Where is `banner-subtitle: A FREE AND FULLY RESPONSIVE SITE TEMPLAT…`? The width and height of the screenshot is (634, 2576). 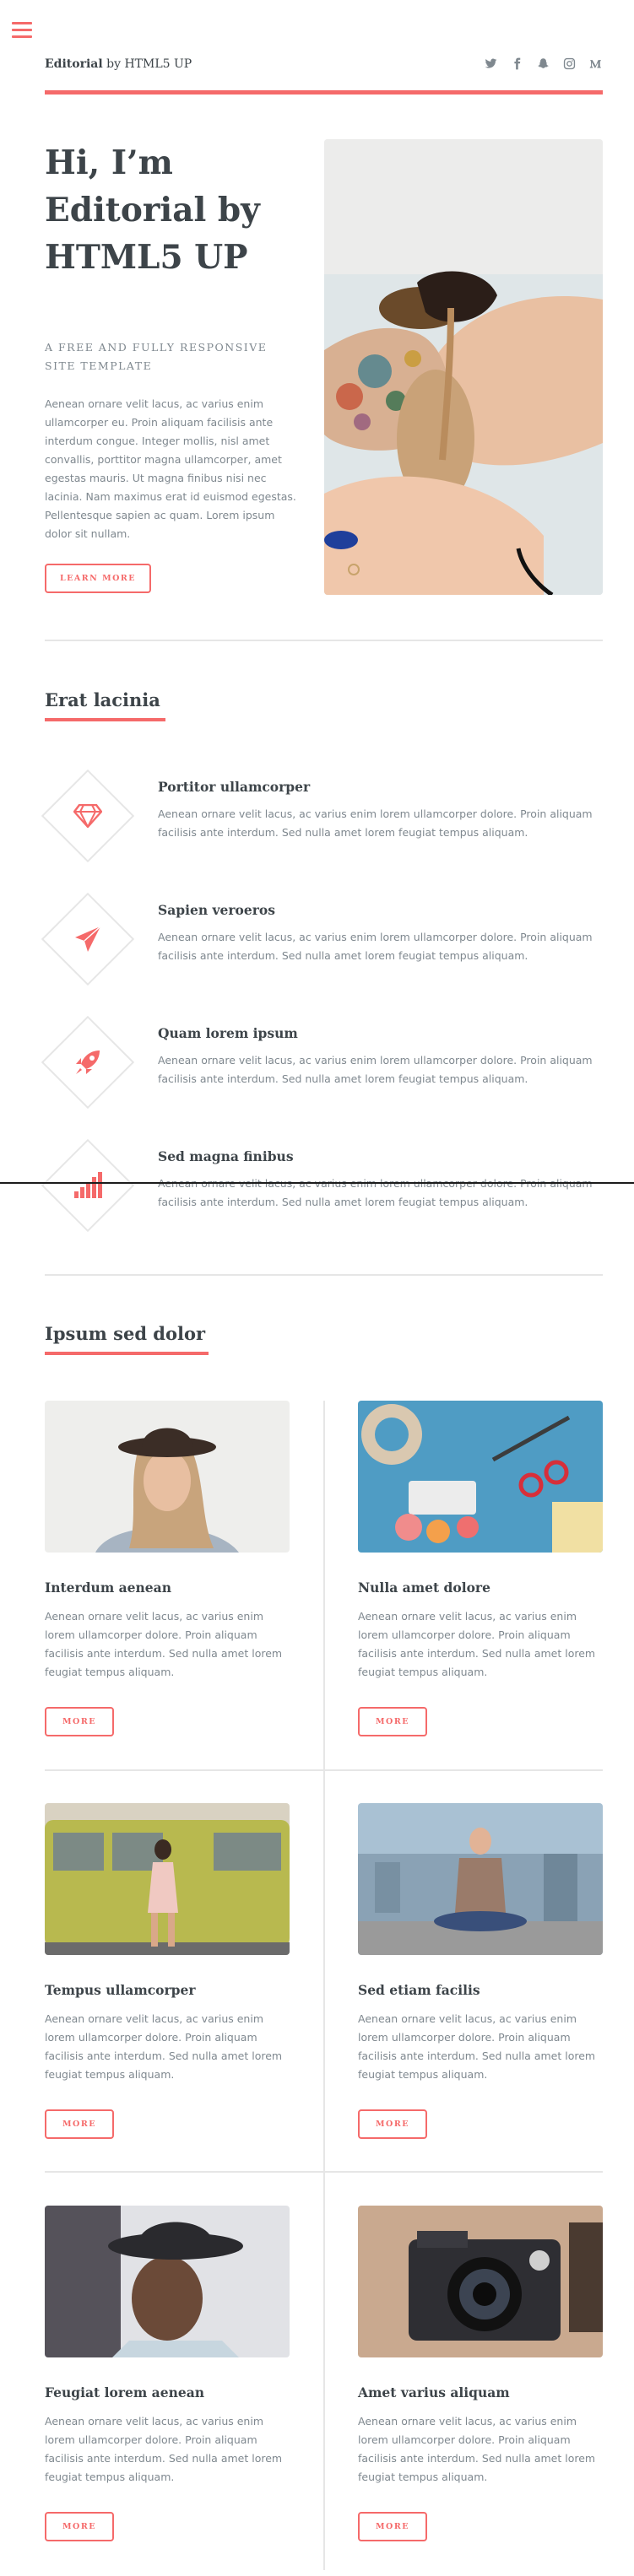 banner-subtitle: A FREE AND FULLY RESPONSIVE SITE TEMPLAT… is located at coordinates (156, 356).